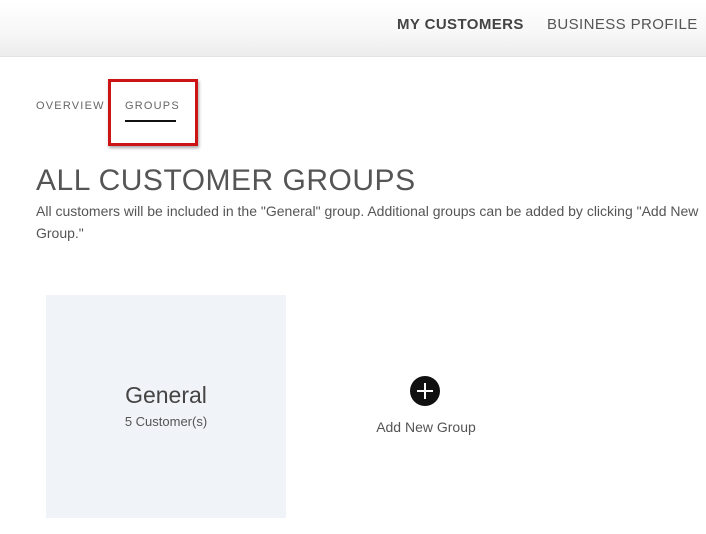 This screenshot has height=534, width=706. Describe the element at coordinates (226, 180) in the screenshot. I see `page-title: ALL CUSTOMER GROUPS` at that location.